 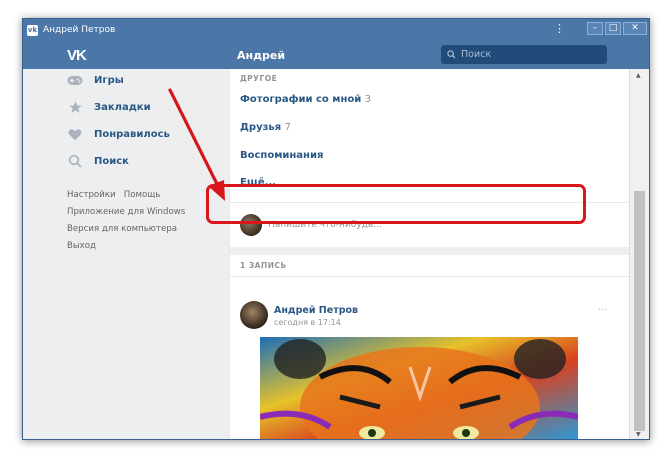 What do you see at coordinates (430, 251) in the screenshot?
I see `section-gap` at bounding box center [430, 251].